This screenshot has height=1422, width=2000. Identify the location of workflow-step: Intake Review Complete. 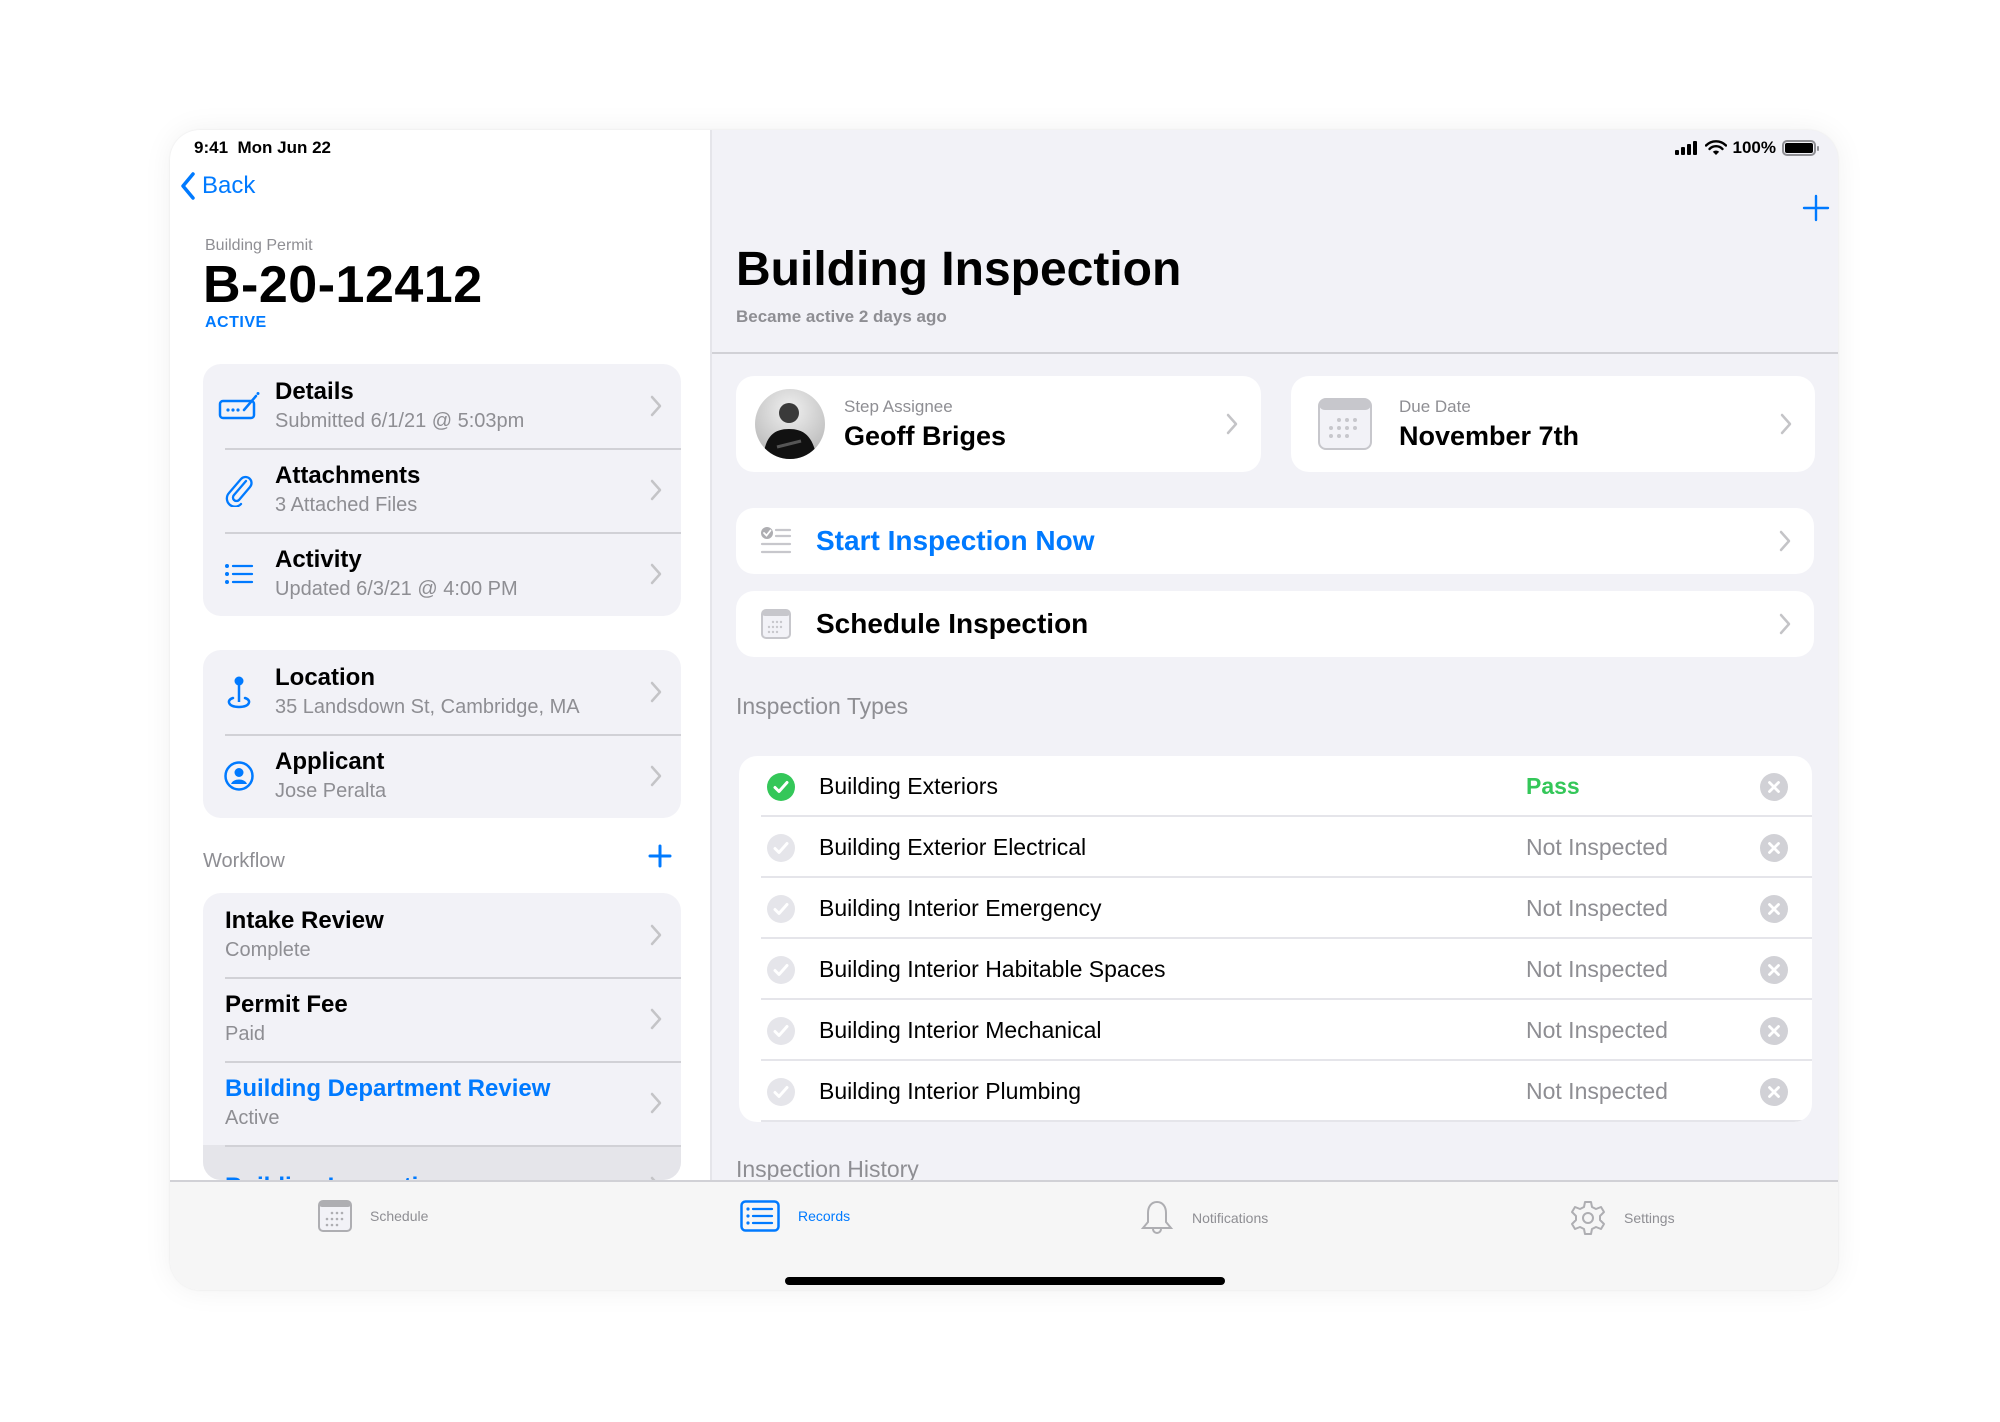
(442, 935).